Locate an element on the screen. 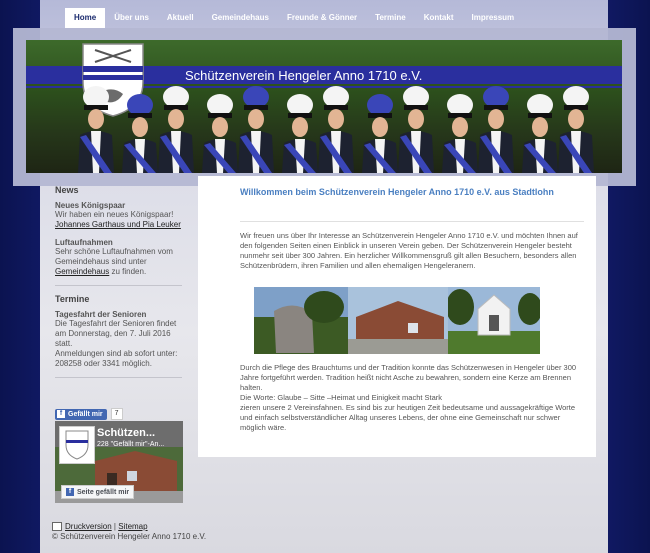 This screenshot has width=650, height=553. marksmen-group-photo is located at coordinates (336, 129).